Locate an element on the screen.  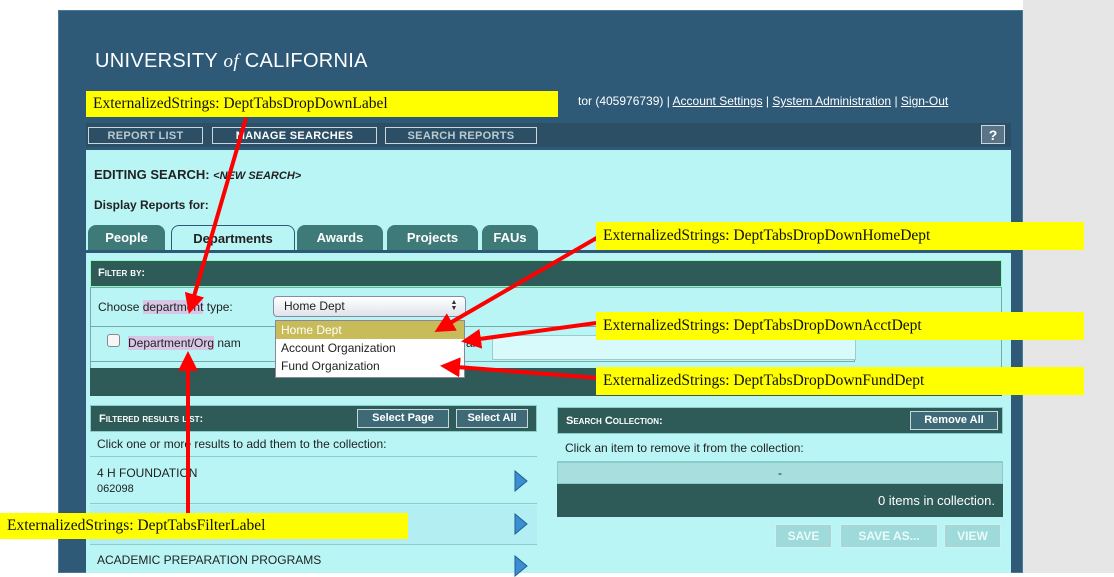
display-reports-label: Display Reports for: is located at coordinates (151, 205).